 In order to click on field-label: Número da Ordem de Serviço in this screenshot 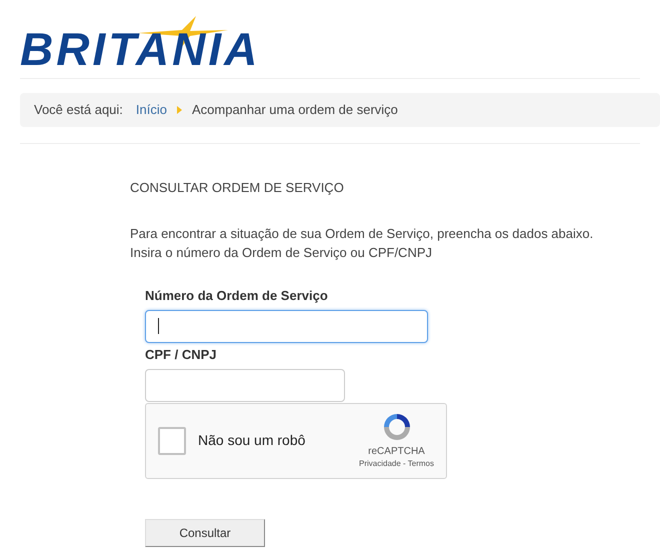, I will do `click(237, 296)`.